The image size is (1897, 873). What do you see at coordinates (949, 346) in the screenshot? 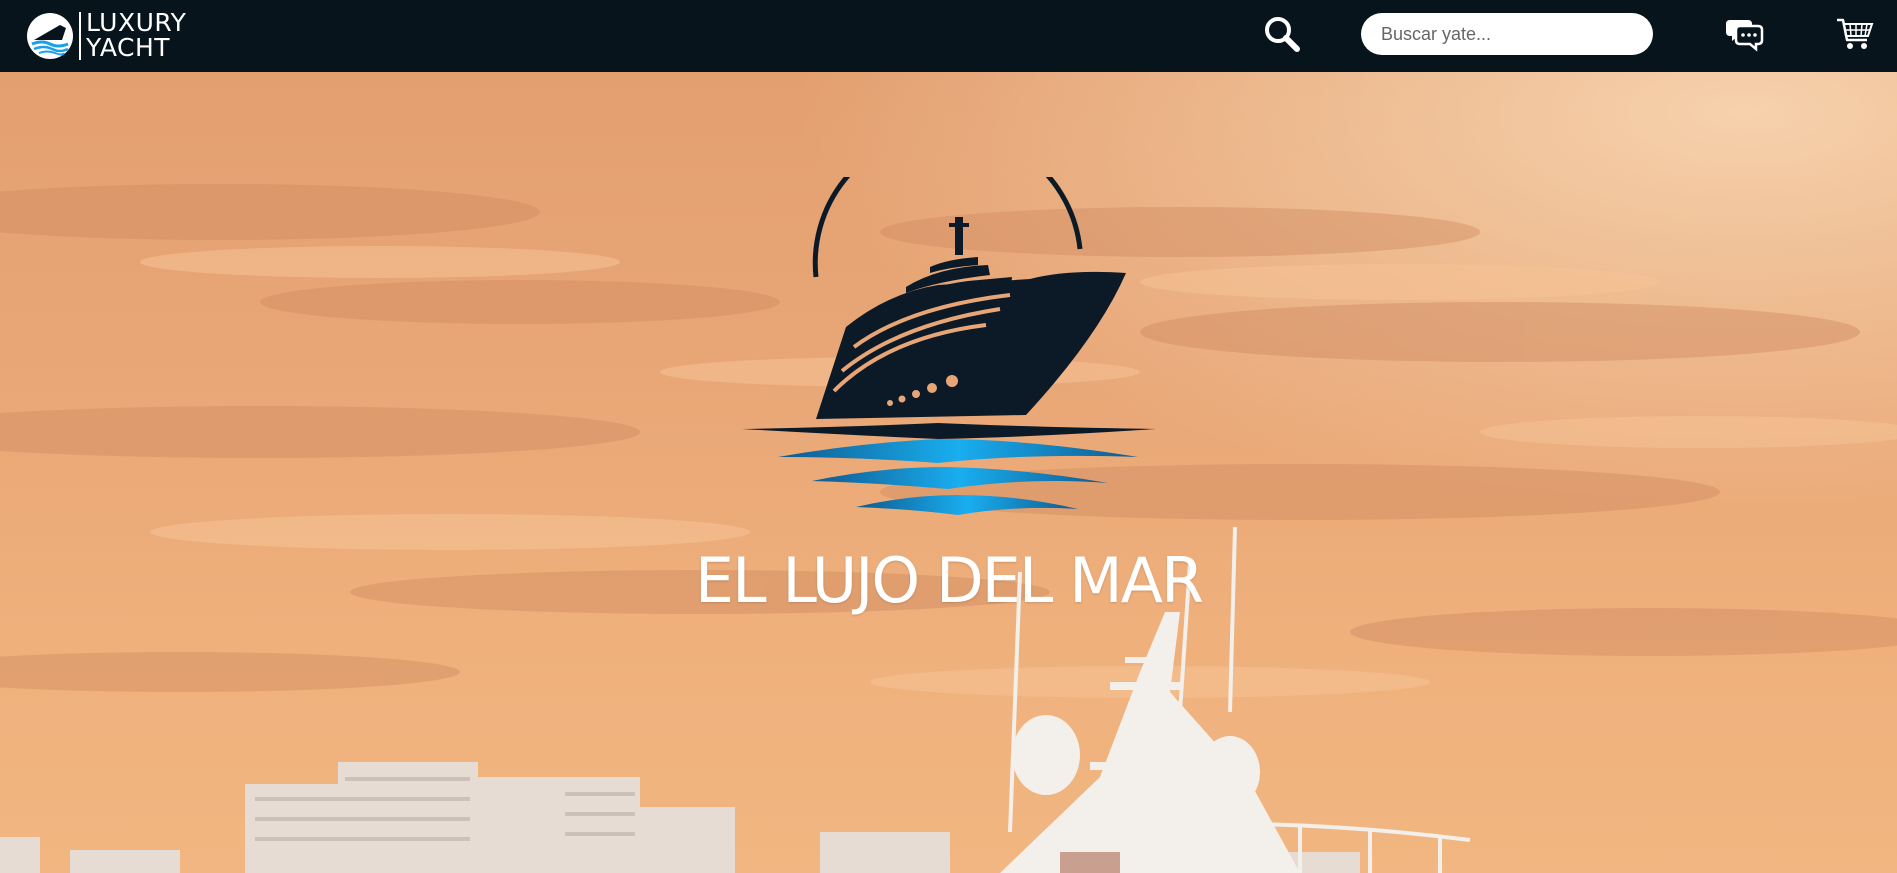
I see `yacht-waves-emblem-icon` at bounding box center [949, 346].